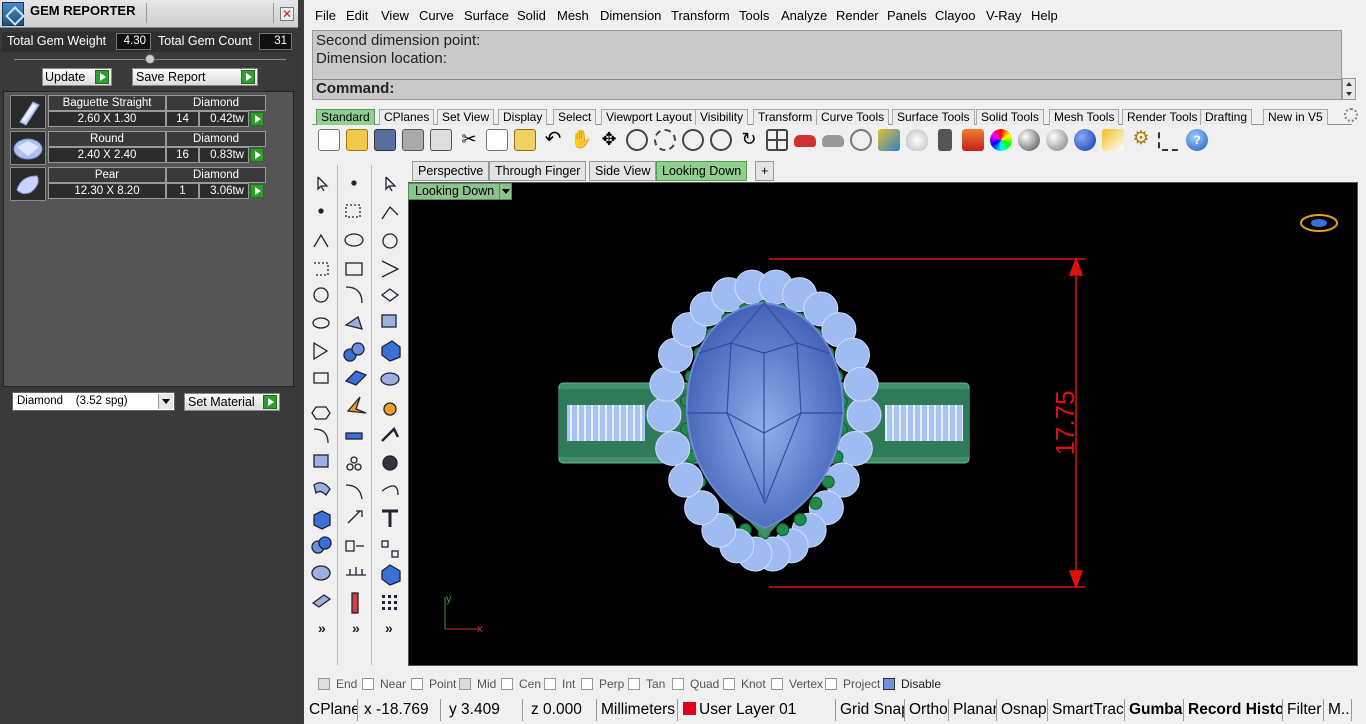  I want to click on menu-surface: Surface, so click(486, 15).